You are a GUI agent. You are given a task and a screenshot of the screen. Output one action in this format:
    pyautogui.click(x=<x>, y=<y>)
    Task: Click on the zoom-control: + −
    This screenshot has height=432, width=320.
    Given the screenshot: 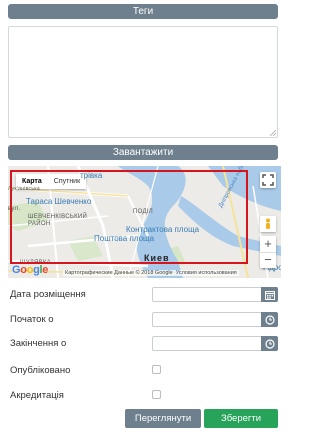 What is the action you would take?
    pyautogui.click(x=268, y=252)
    